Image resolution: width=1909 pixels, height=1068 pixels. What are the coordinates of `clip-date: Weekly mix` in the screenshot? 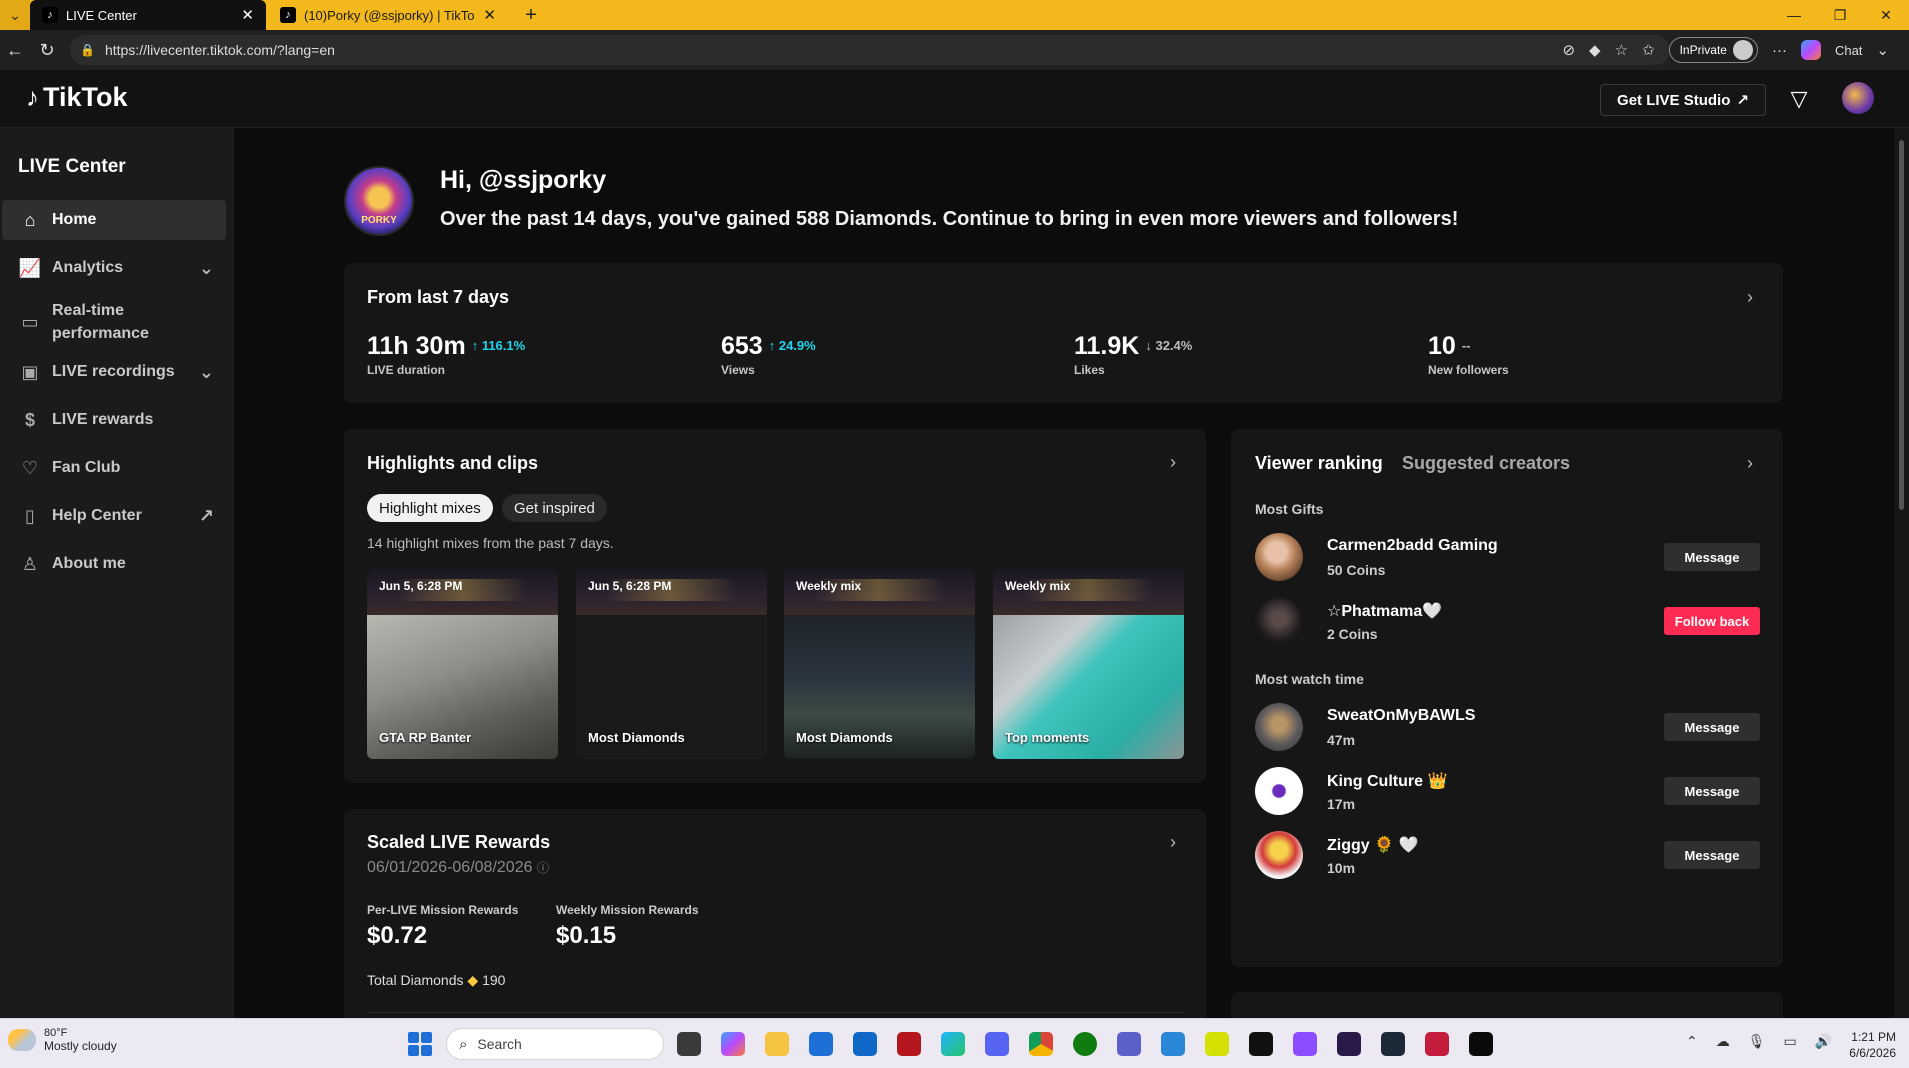 It's located at (829, 586).